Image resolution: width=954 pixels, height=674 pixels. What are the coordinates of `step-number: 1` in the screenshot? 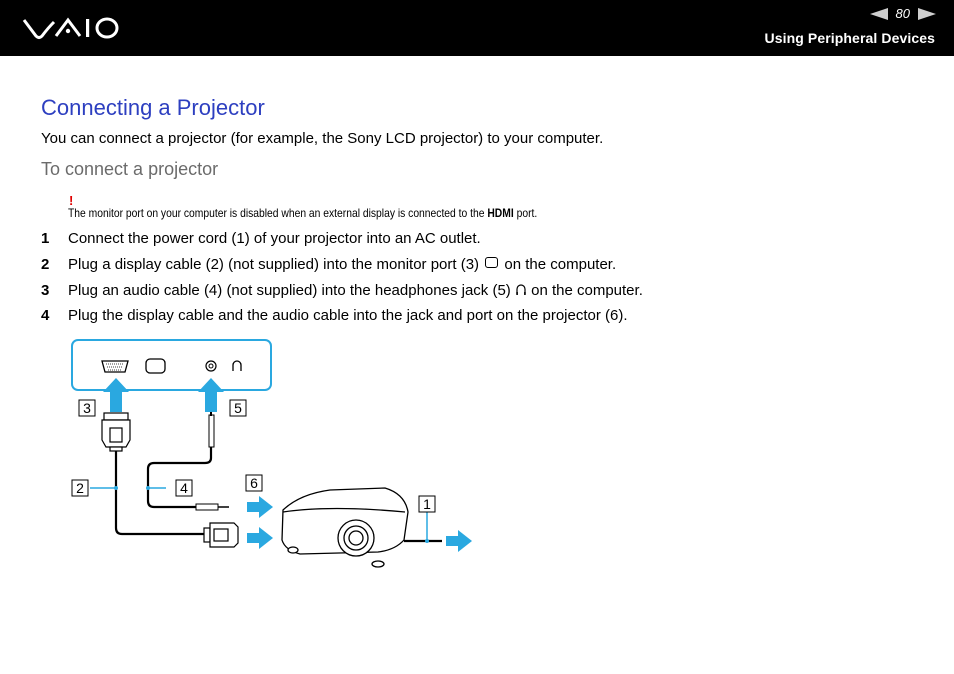 It's located at (45, 238).